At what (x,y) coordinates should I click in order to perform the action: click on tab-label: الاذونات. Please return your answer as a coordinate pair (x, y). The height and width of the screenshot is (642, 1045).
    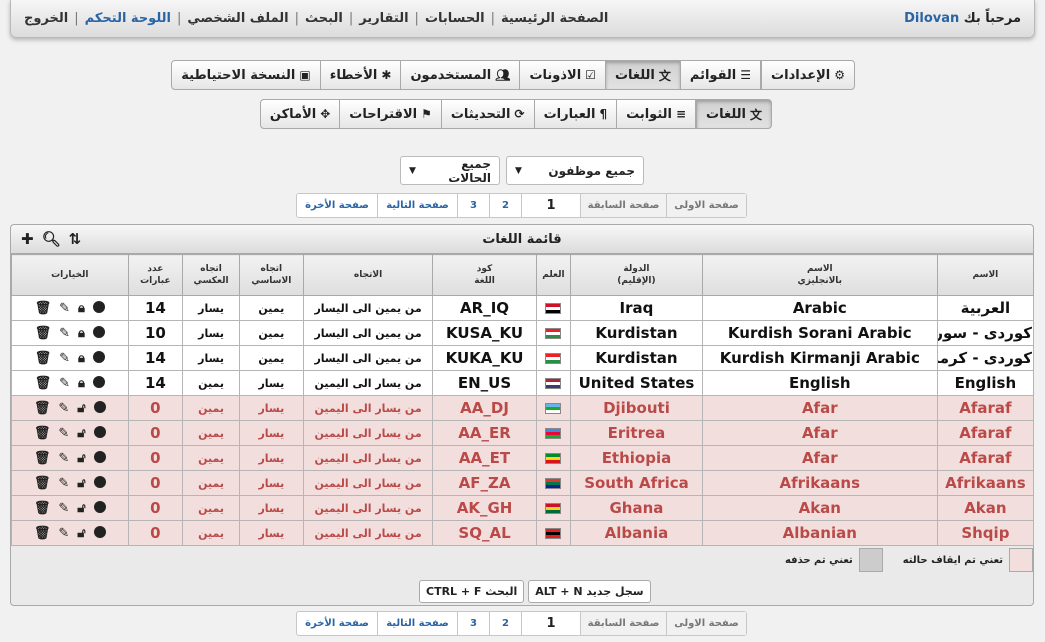
    Looking at the image, I should click on (555, 75).